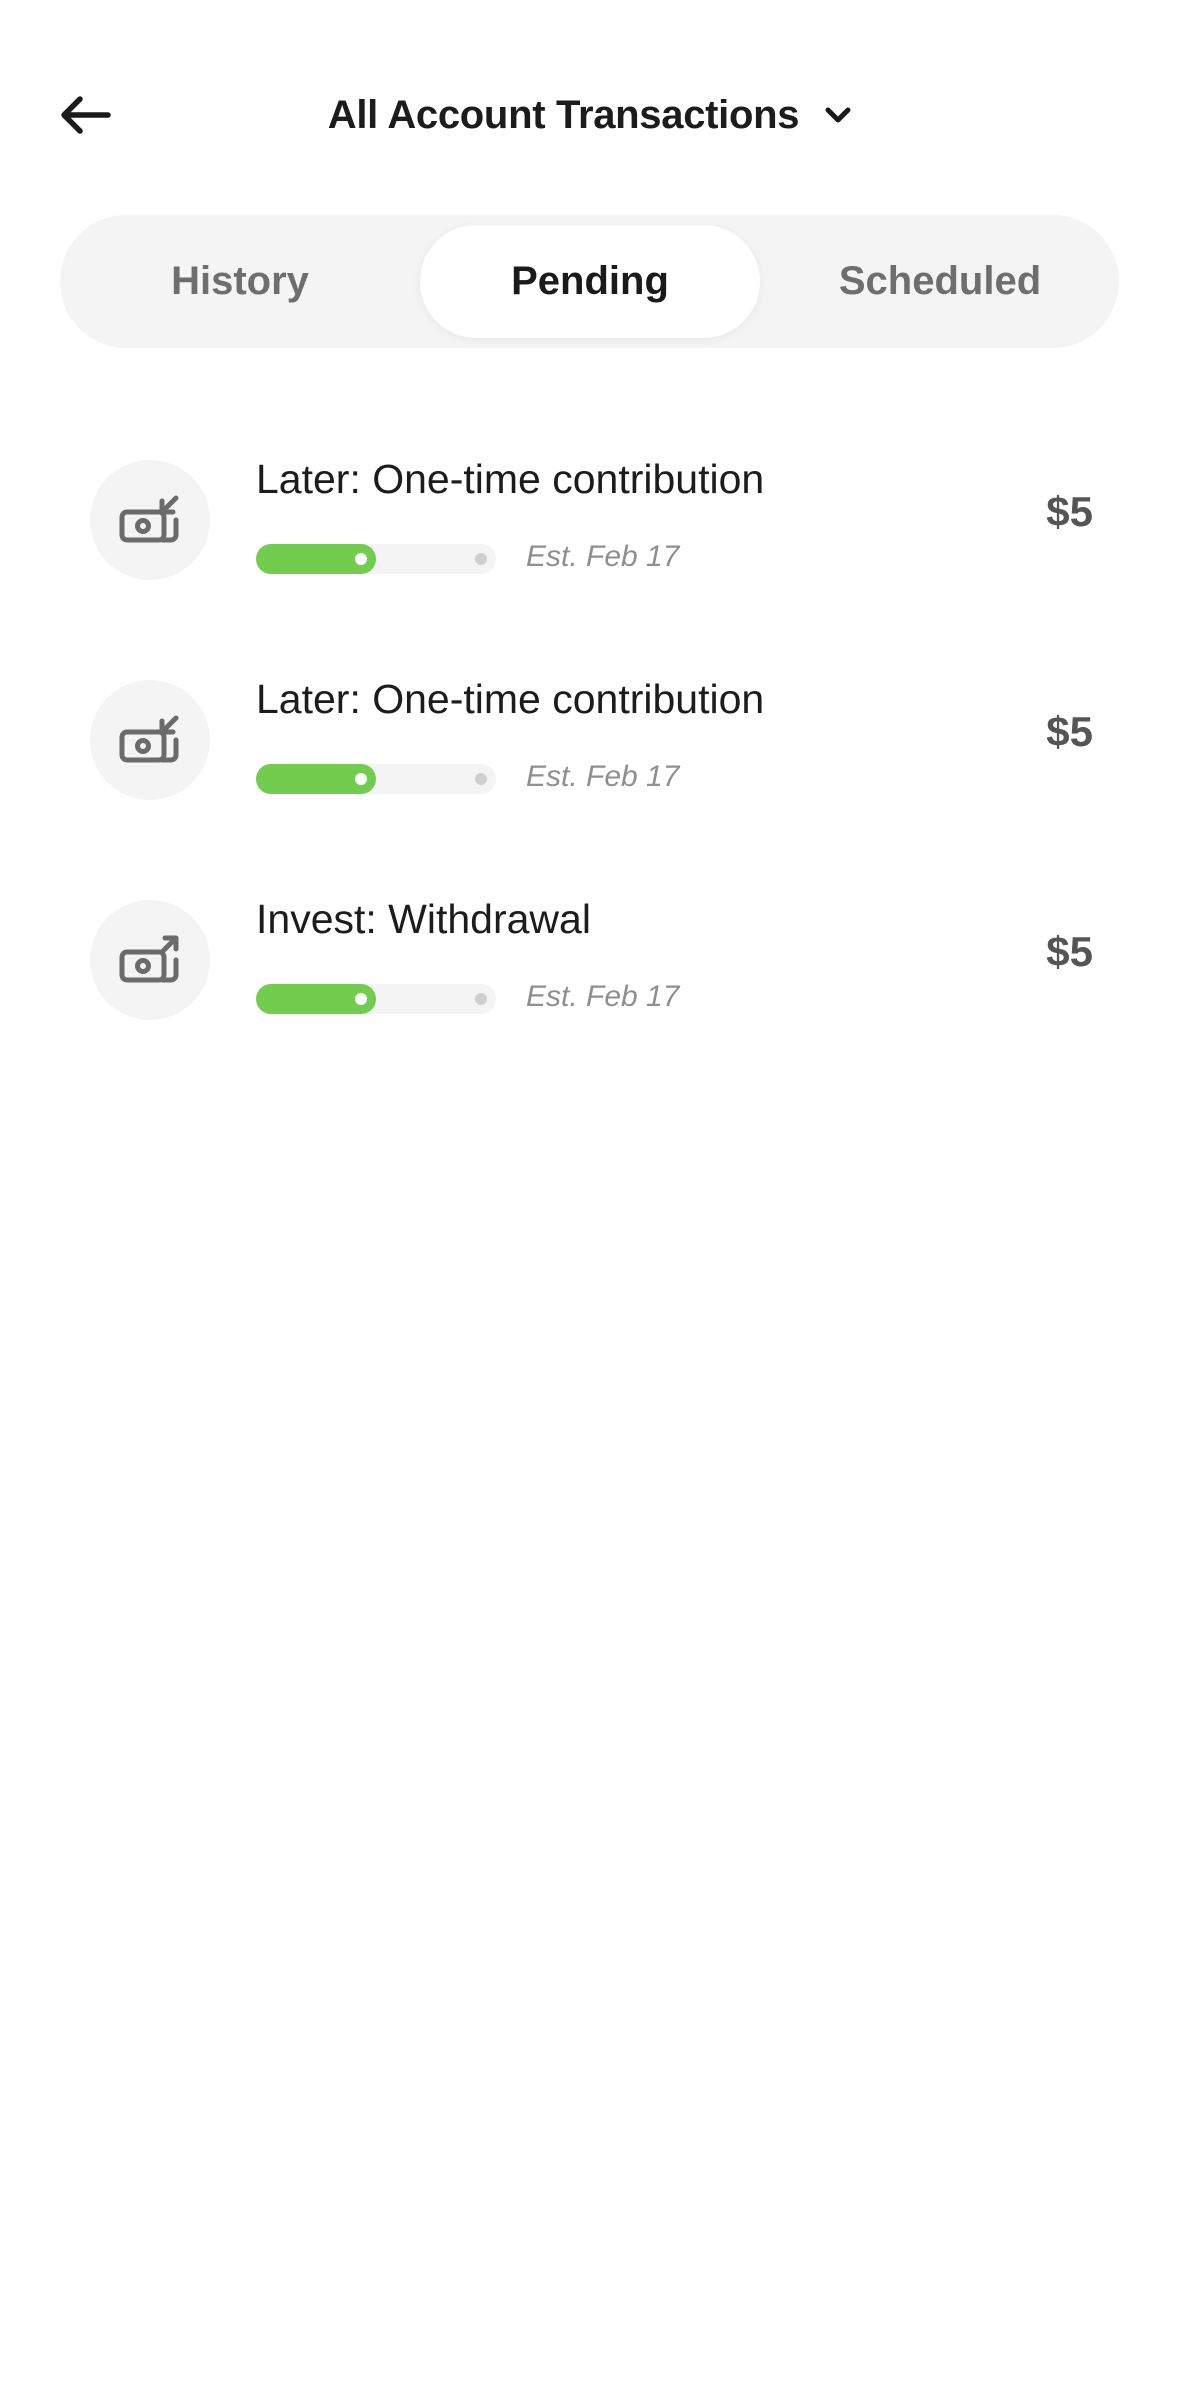  I want to click on transaction-row: Invest: Withdrawal Est. Feb 17 $5, so click(589, 990).